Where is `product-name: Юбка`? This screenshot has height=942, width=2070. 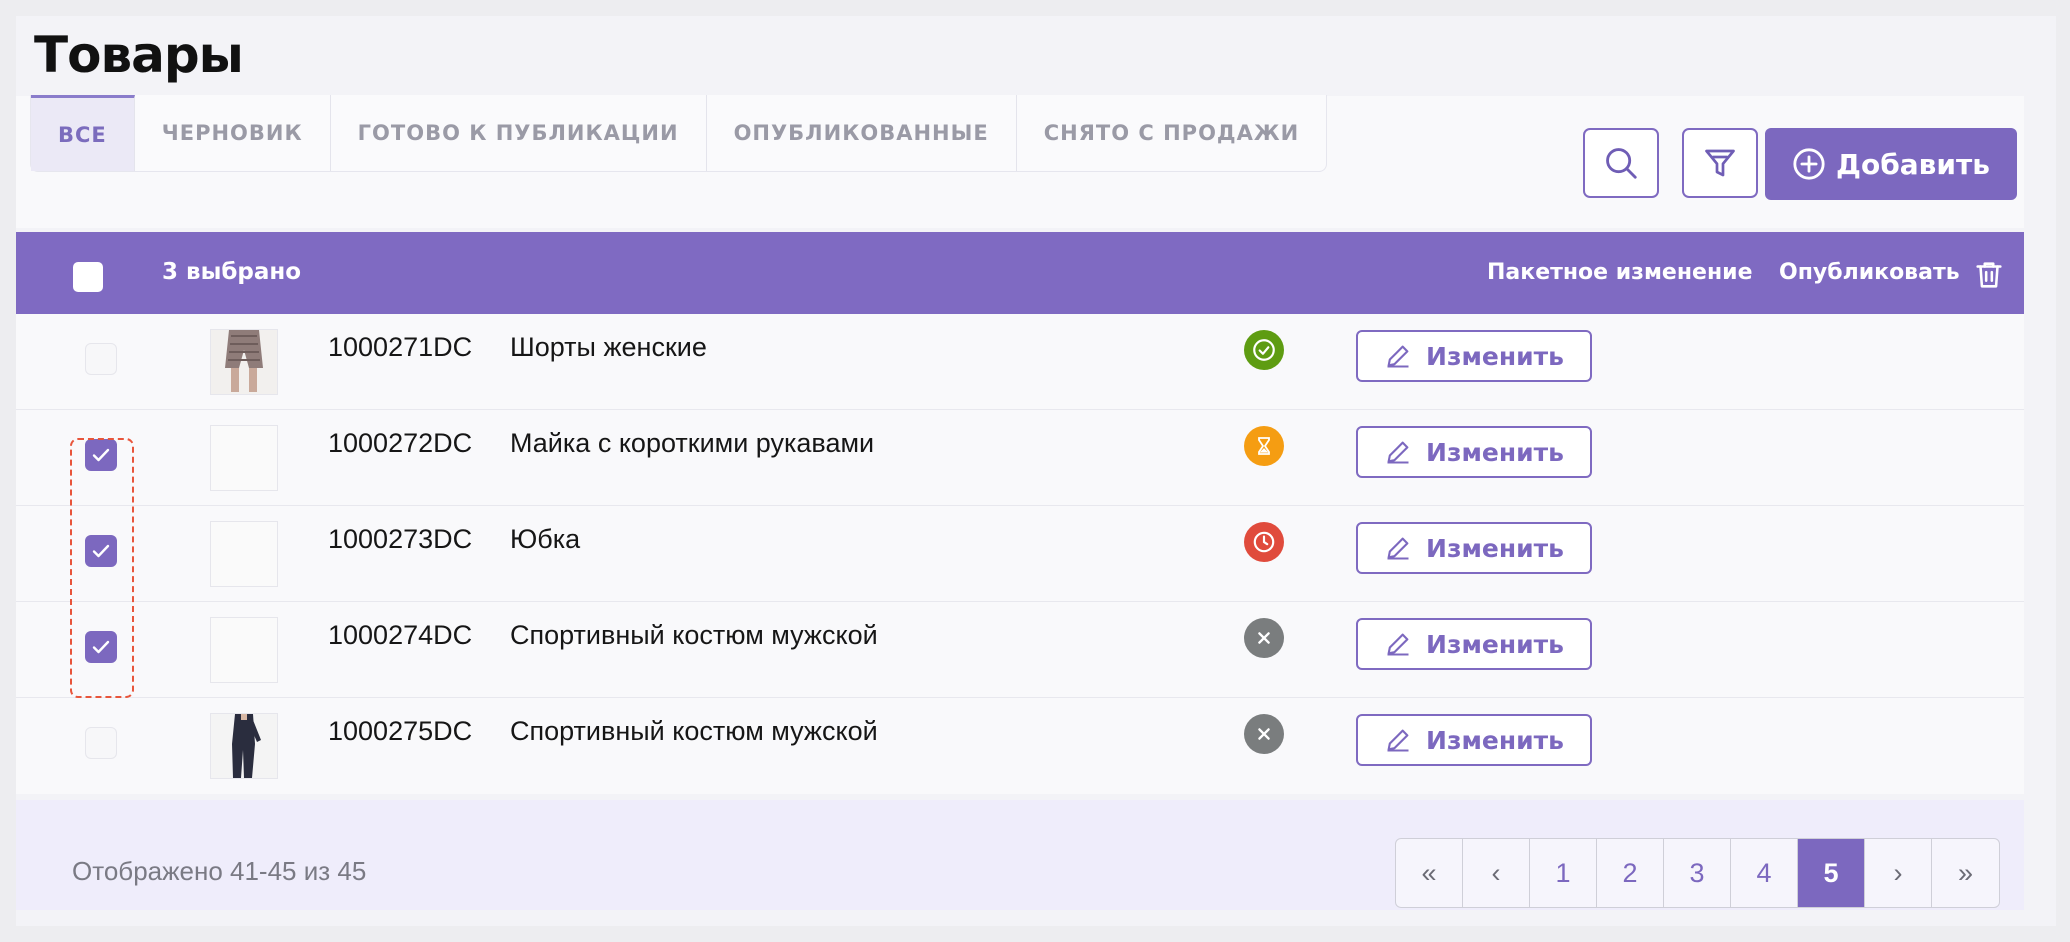 product-name: Юбка is located at coordinates (545, 539).